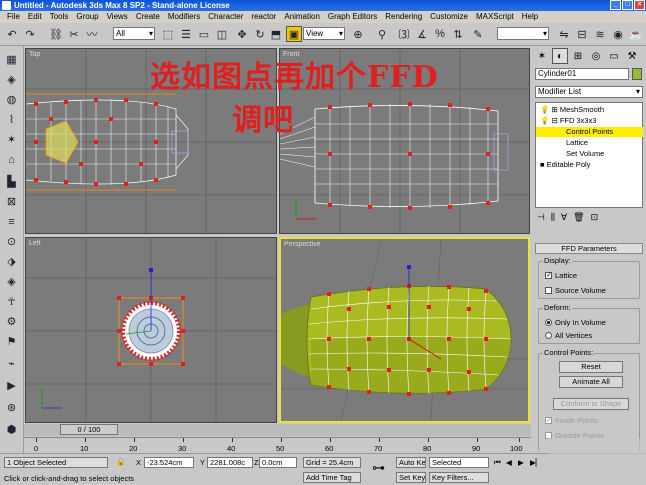 This screenshot has width=646, height=485. Describe the element at coordinates (582, 74) in the screenshot. I see `object-name-field: Cylinder01` at that location.